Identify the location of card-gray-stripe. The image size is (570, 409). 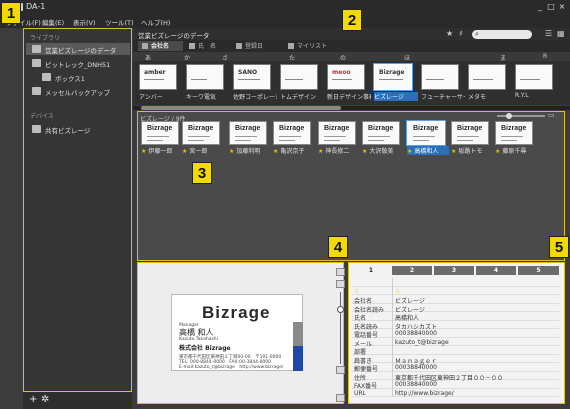
(298, 334).